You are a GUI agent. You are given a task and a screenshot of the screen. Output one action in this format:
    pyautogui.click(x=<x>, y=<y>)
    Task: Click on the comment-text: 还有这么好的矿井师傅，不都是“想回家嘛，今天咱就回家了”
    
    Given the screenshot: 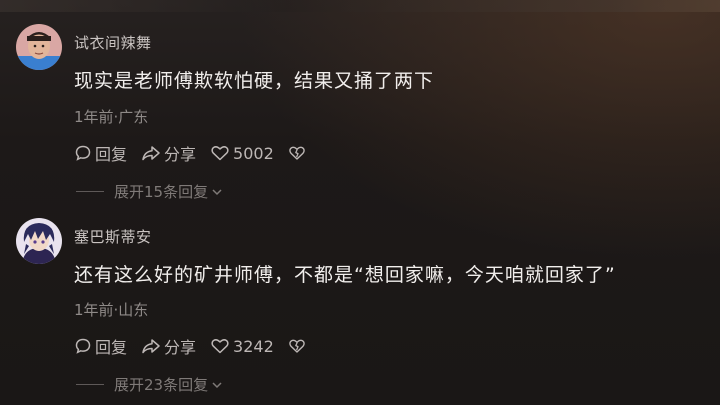 What is the action you would take?
    pyautogui.click(x=345, y=275)
    